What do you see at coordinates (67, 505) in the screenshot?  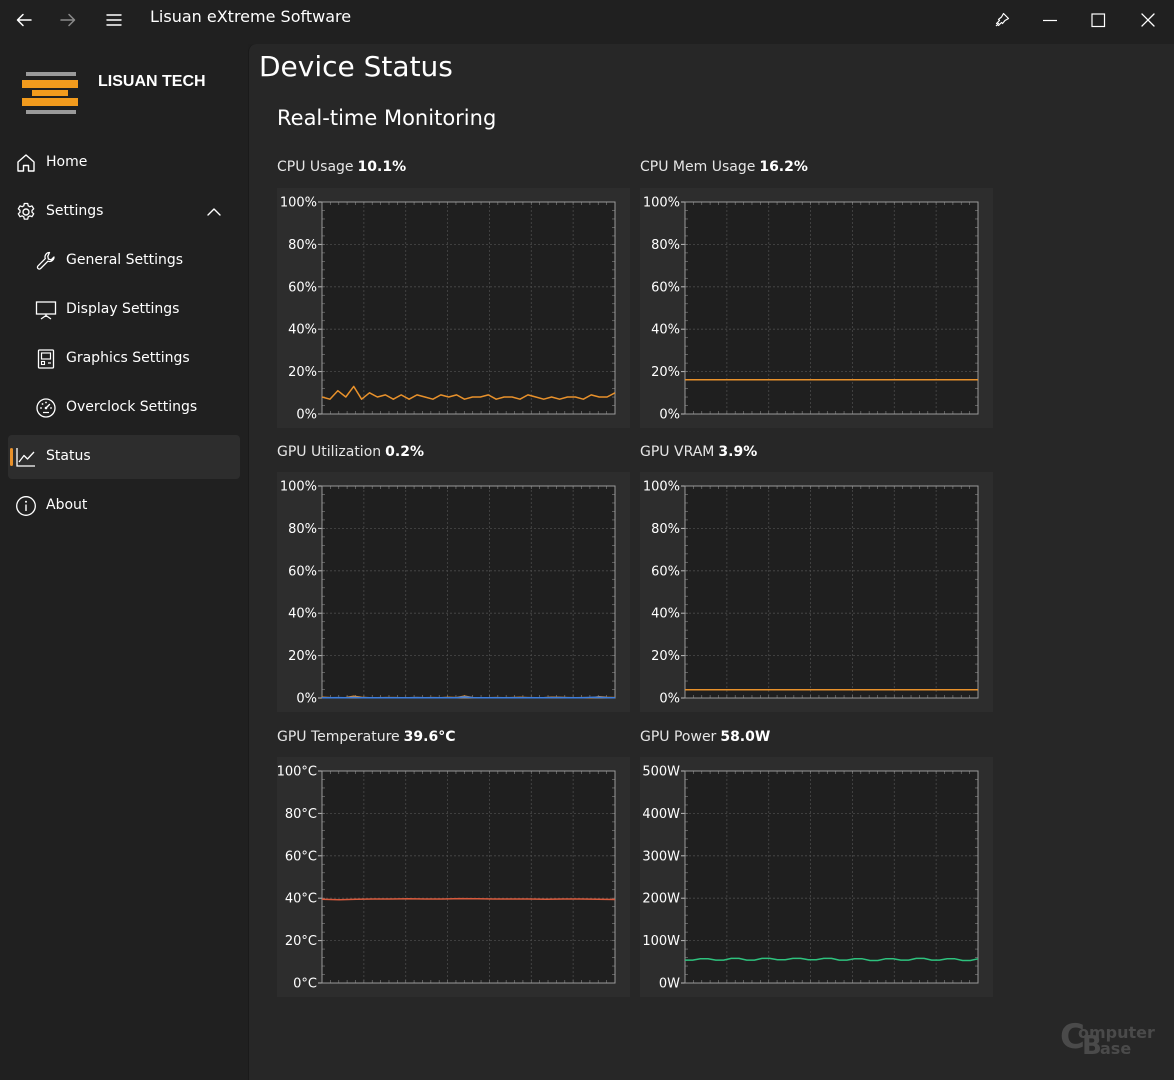 I see `sidebar-item-label: About` at bounding box center [67, 505].